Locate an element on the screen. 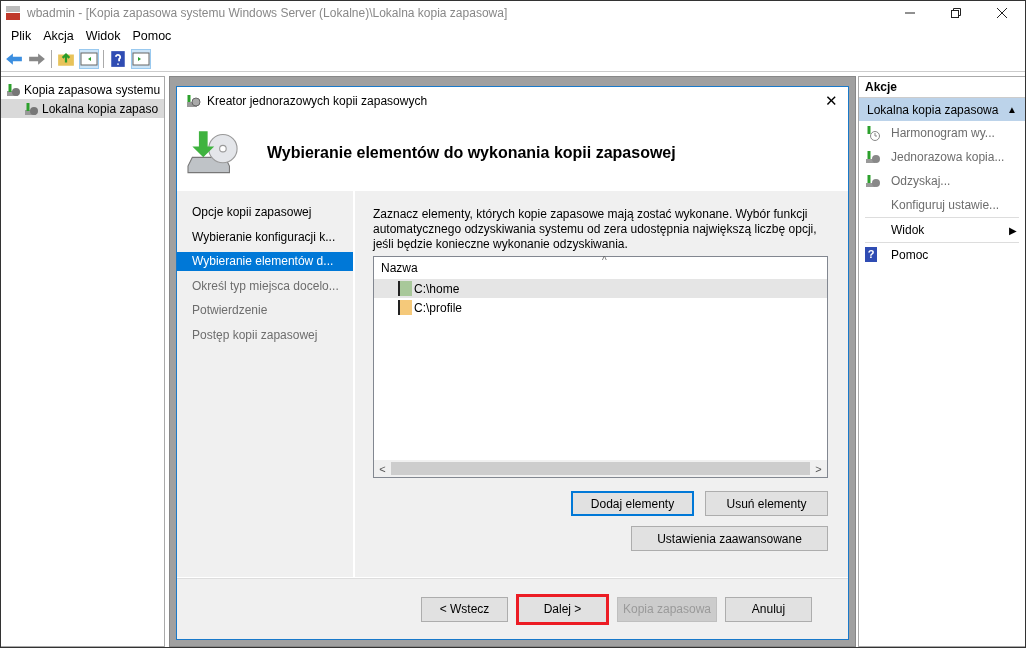 This screenshot has height=648, width=1026. section-title: Lokalna kopia zapasowa is located at coordinates (933, 109).